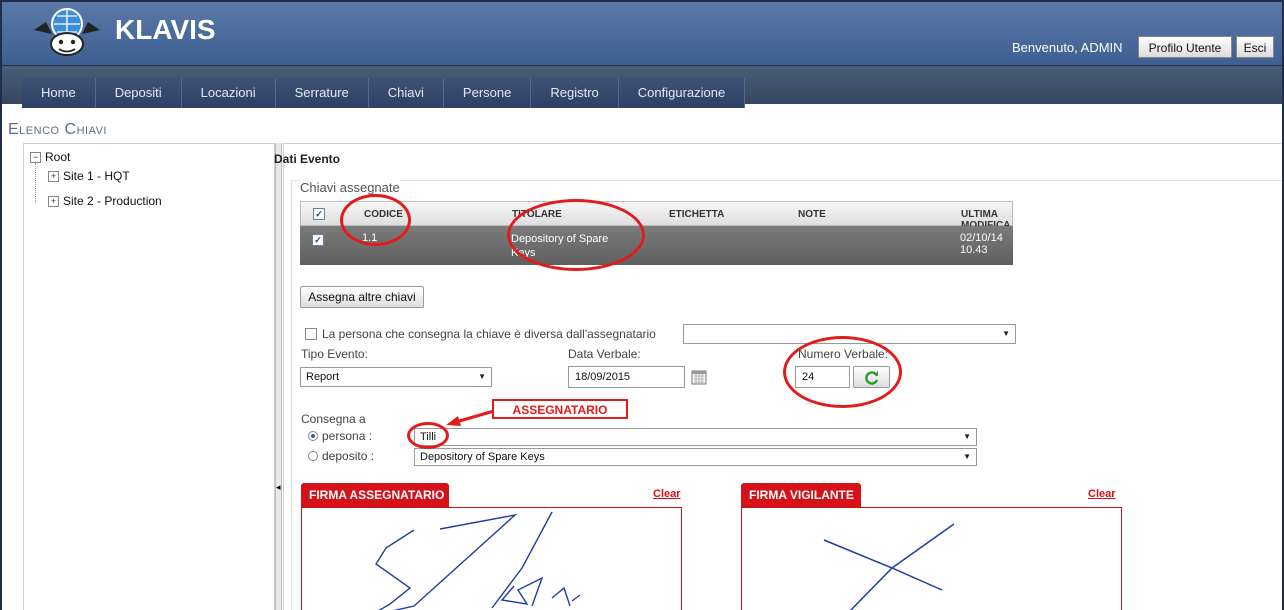  What do you see at coordinates (1255, 47) in the screenshot?
I see `logout-button: Esci` at bounding box center [1255, 47].